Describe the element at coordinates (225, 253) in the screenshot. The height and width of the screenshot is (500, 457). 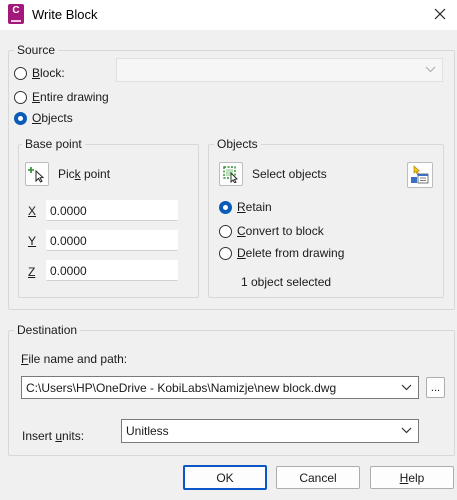
I see `radio-delete-from-drawing-indicator` at that location.